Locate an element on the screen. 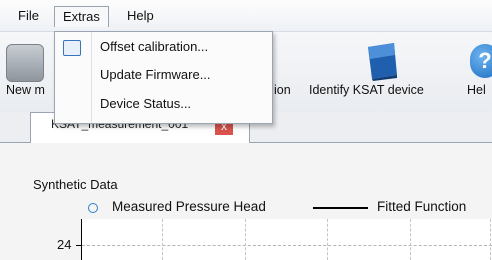 Image resolution: width=492 pixels, height=260 pixels. menu-extras: Extras is located at coordinates (81, 16).